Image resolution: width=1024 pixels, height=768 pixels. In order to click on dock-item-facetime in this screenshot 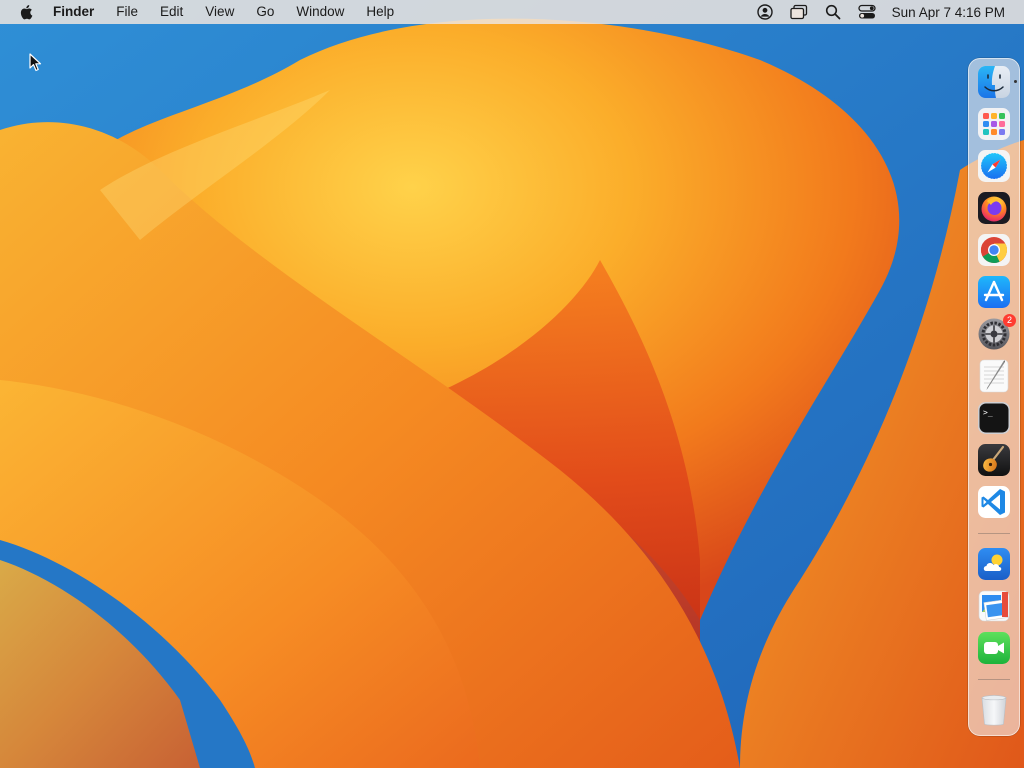, I will do `click(994, 648)`.